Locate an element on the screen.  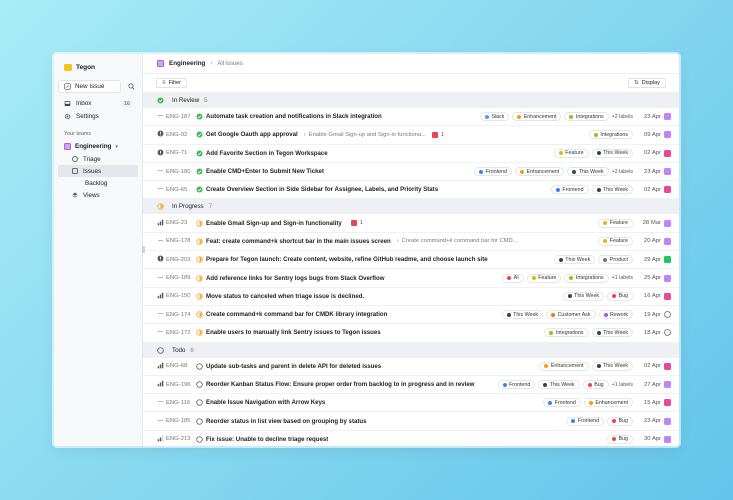
sidebar-item-settings: Settings is located at coordinates (98, 116).